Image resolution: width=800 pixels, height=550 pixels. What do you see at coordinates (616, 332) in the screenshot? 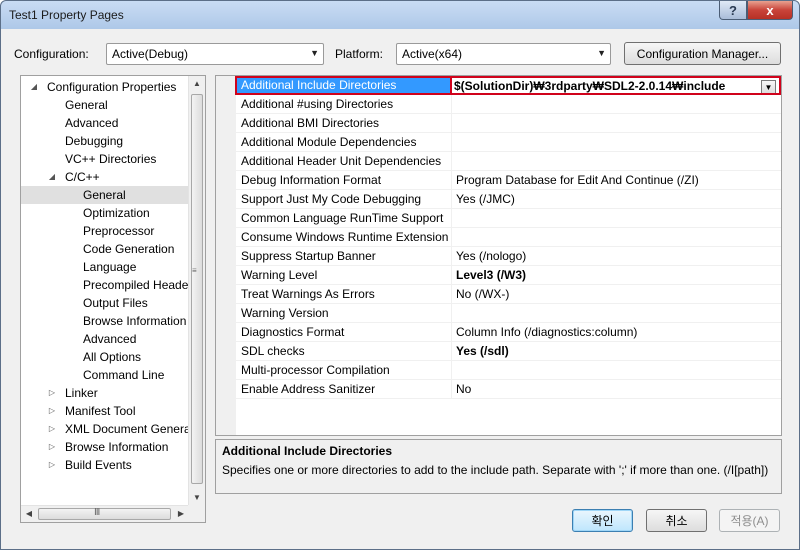
I see `property-value: Column Info (/diagnostics:column)` at bounding box center [616, 332].